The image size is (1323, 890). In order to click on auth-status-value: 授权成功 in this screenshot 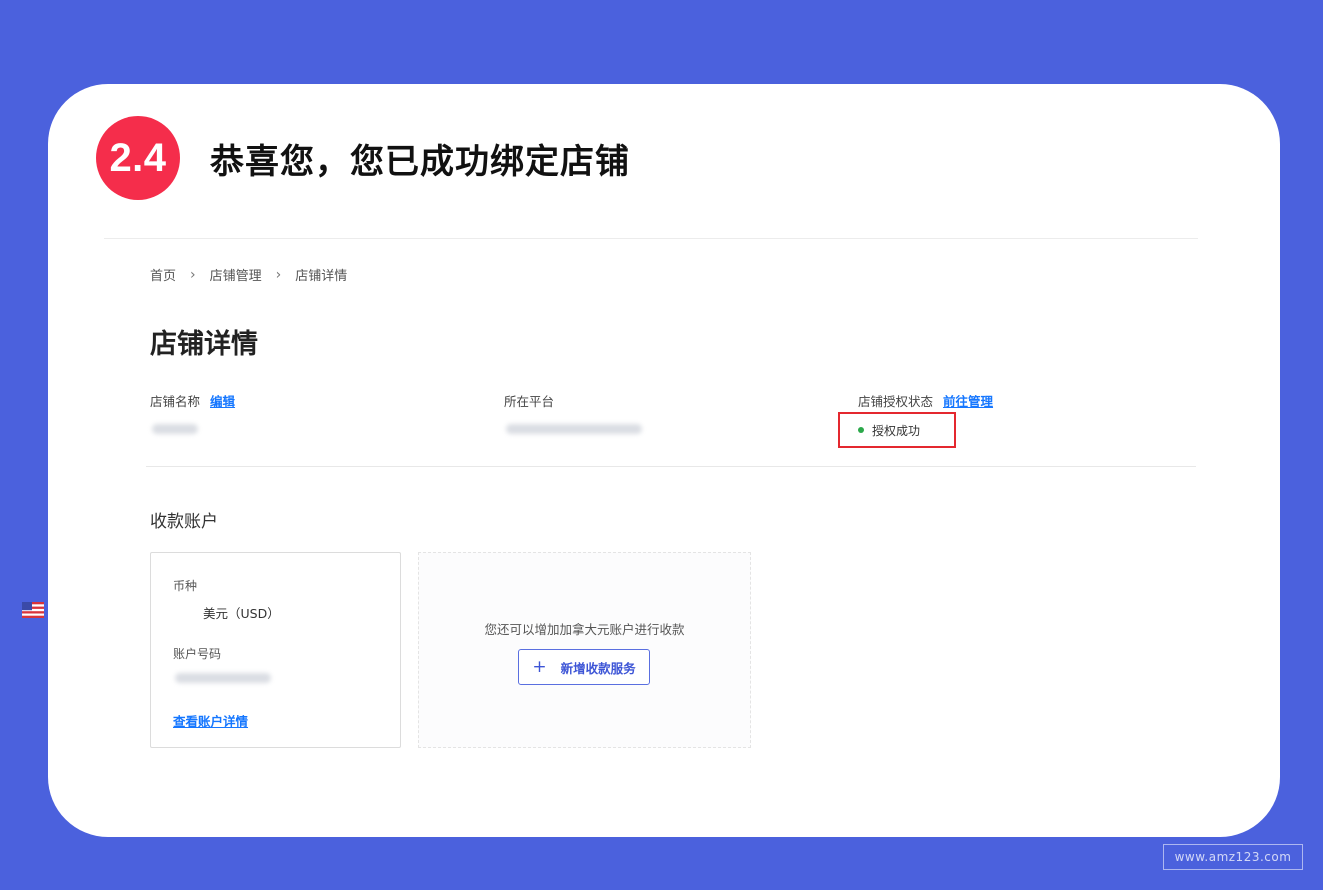, I will do `click(896, 430)`.